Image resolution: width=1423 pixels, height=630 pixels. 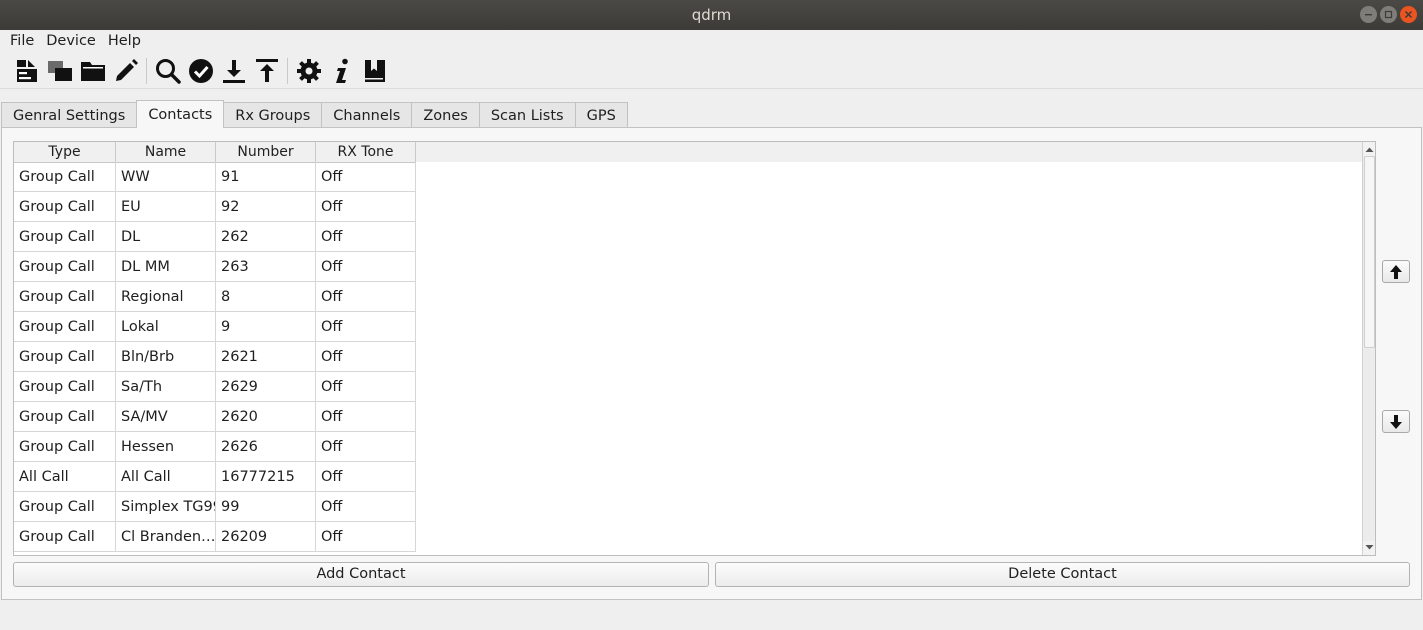 What do you see at coordinates (266, 237) in the screenshot?
I see `cell-number: 262` at bounding box center [266, 237].